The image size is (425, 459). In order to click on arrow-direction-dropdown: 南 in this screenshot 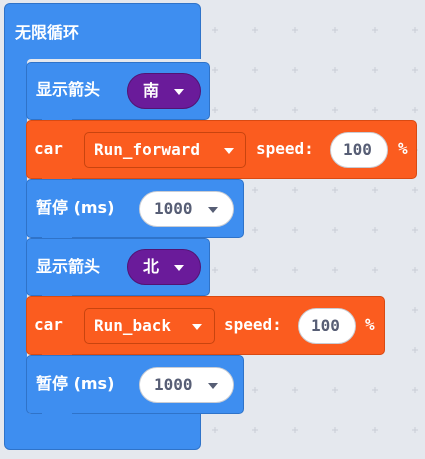, I will do `click(164, 91)`.